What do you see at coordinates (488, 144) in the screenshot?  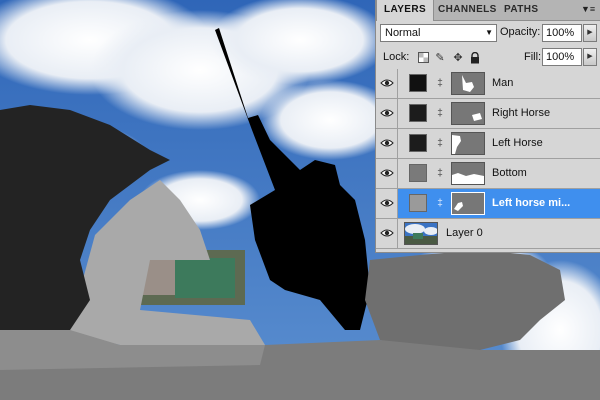 I see `layer-row-left-horse: ‡ Left Horse` at bounding box center [488, 144].